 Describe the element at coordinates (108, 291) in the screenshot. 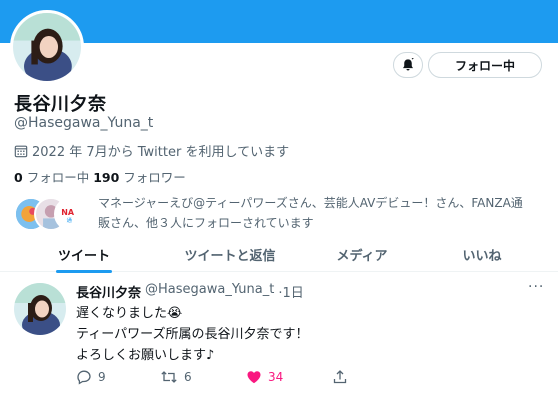

I see `tweet-author-name: 長谷川夕奈` at that location.